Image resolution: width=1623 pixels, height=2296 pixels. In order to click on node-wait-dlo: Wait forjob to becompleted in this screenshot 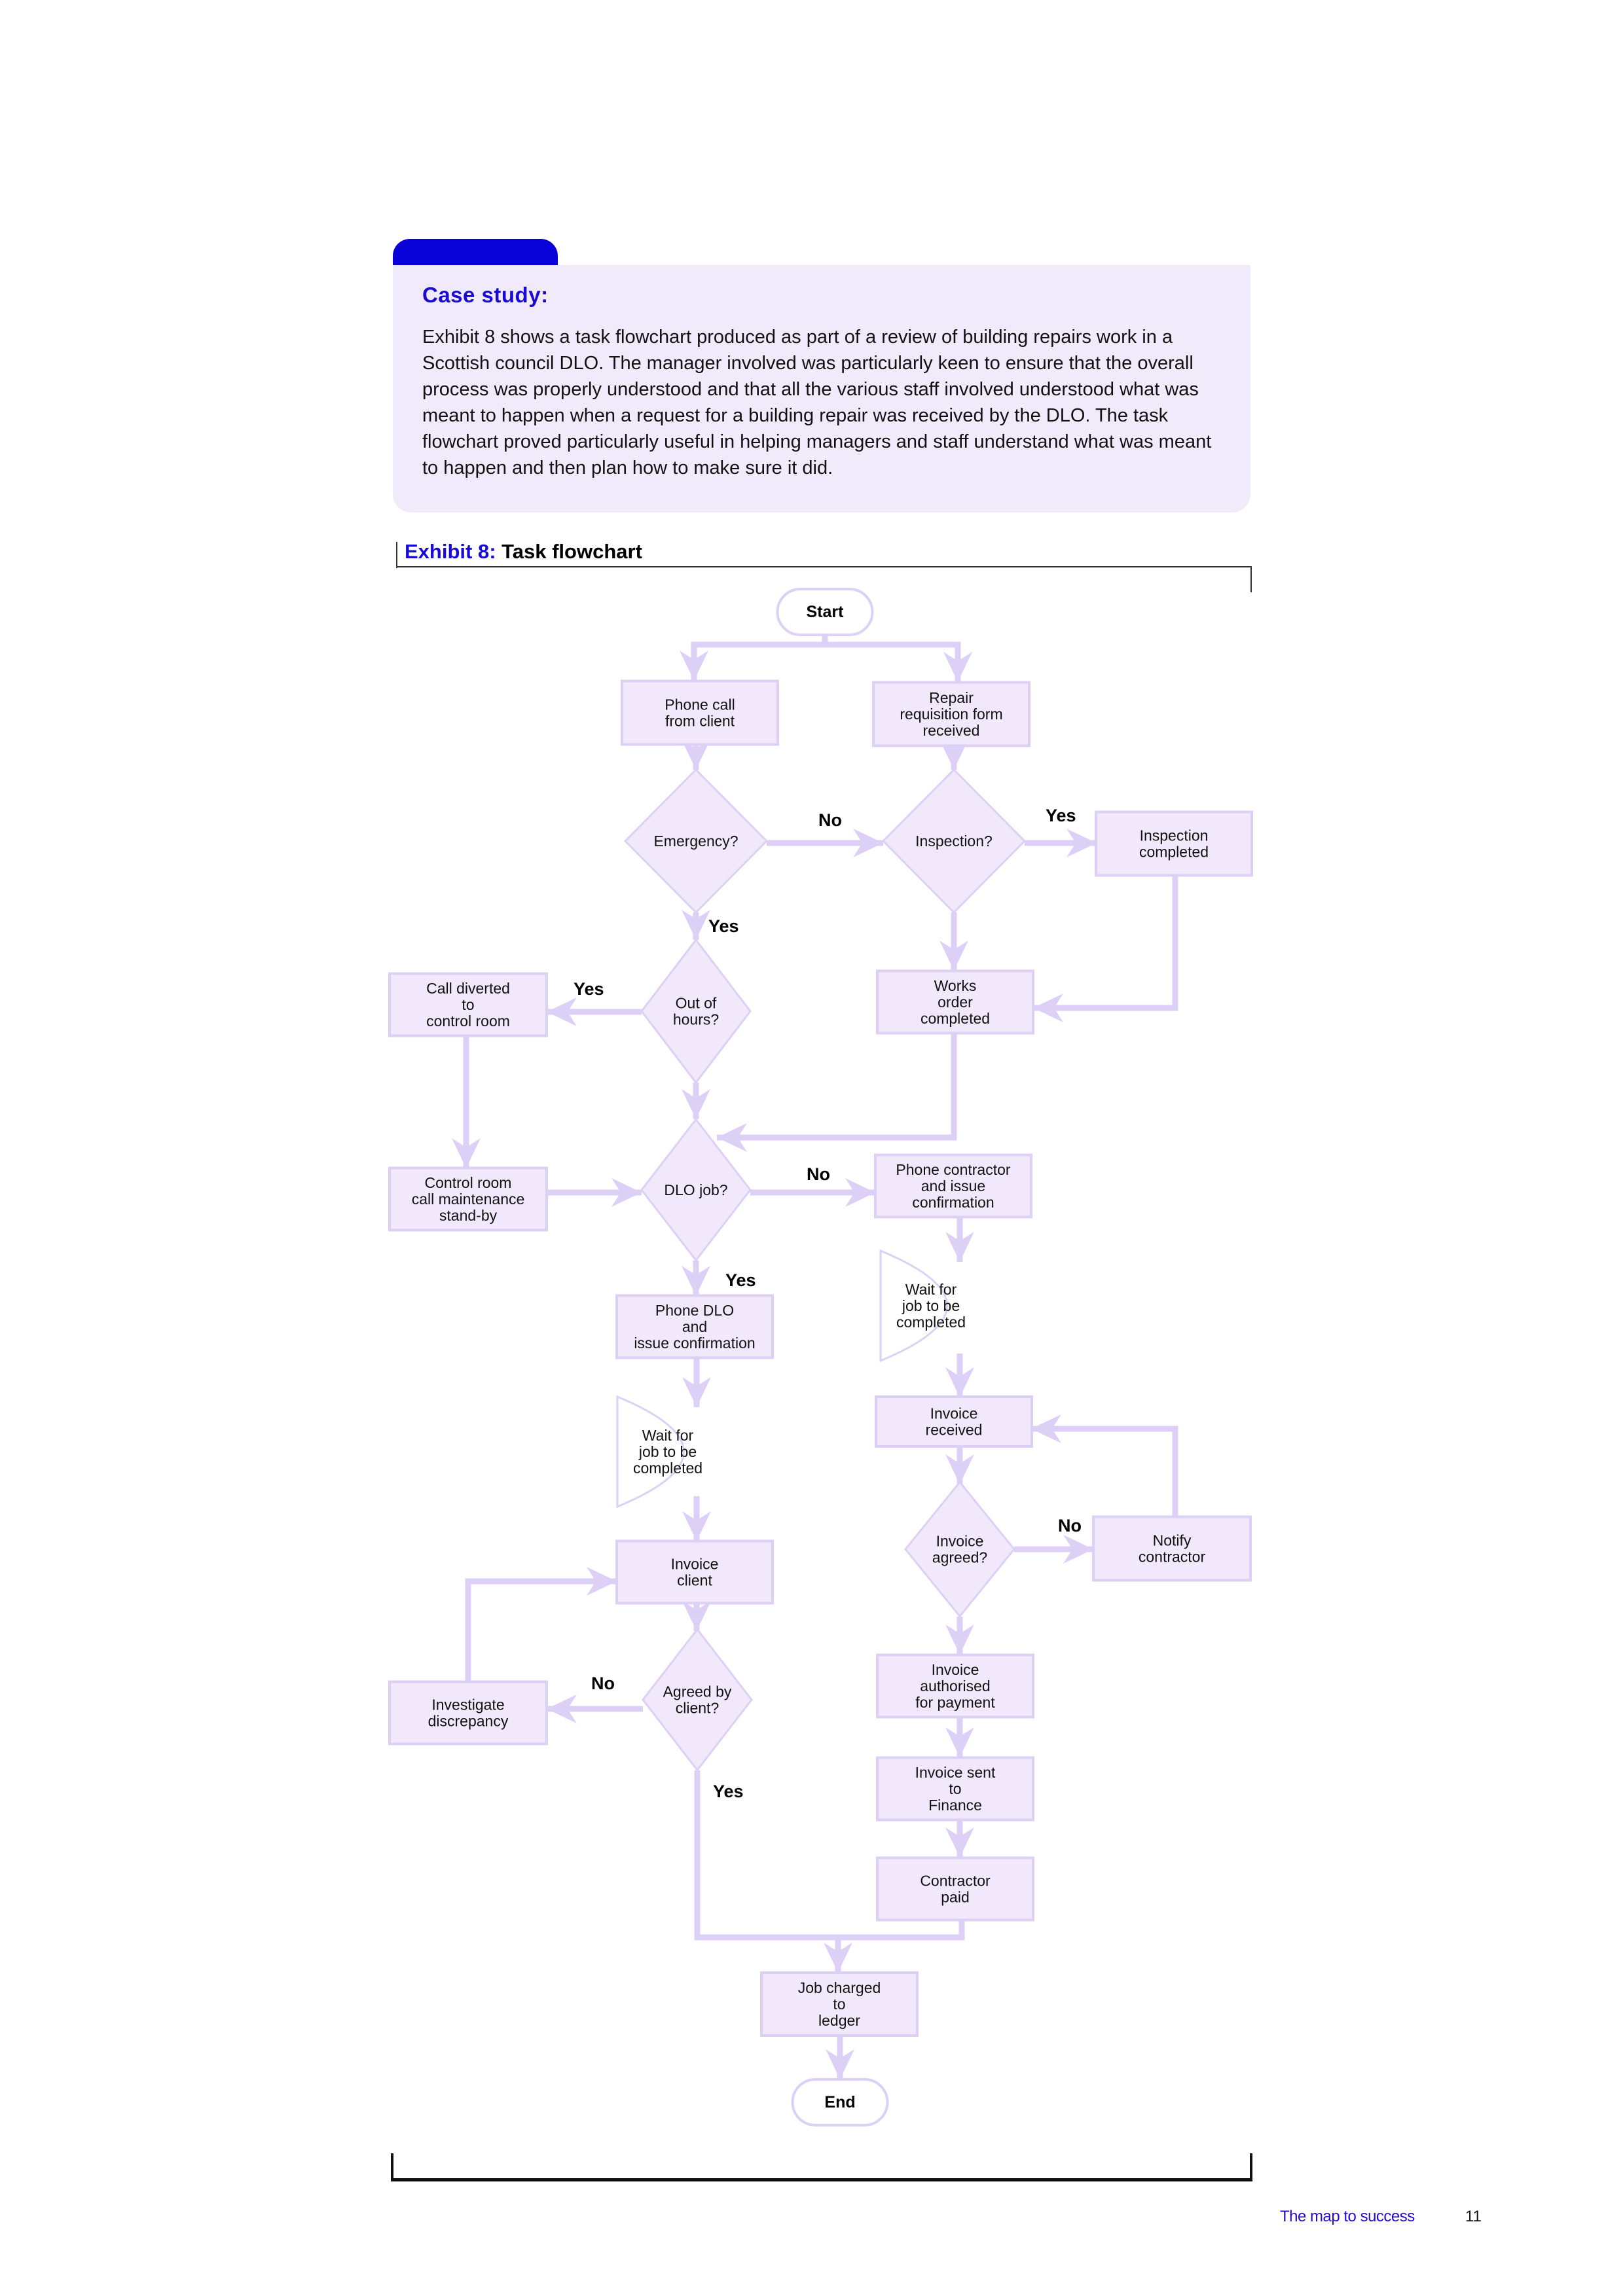, I will do `click(659, 1452)`.